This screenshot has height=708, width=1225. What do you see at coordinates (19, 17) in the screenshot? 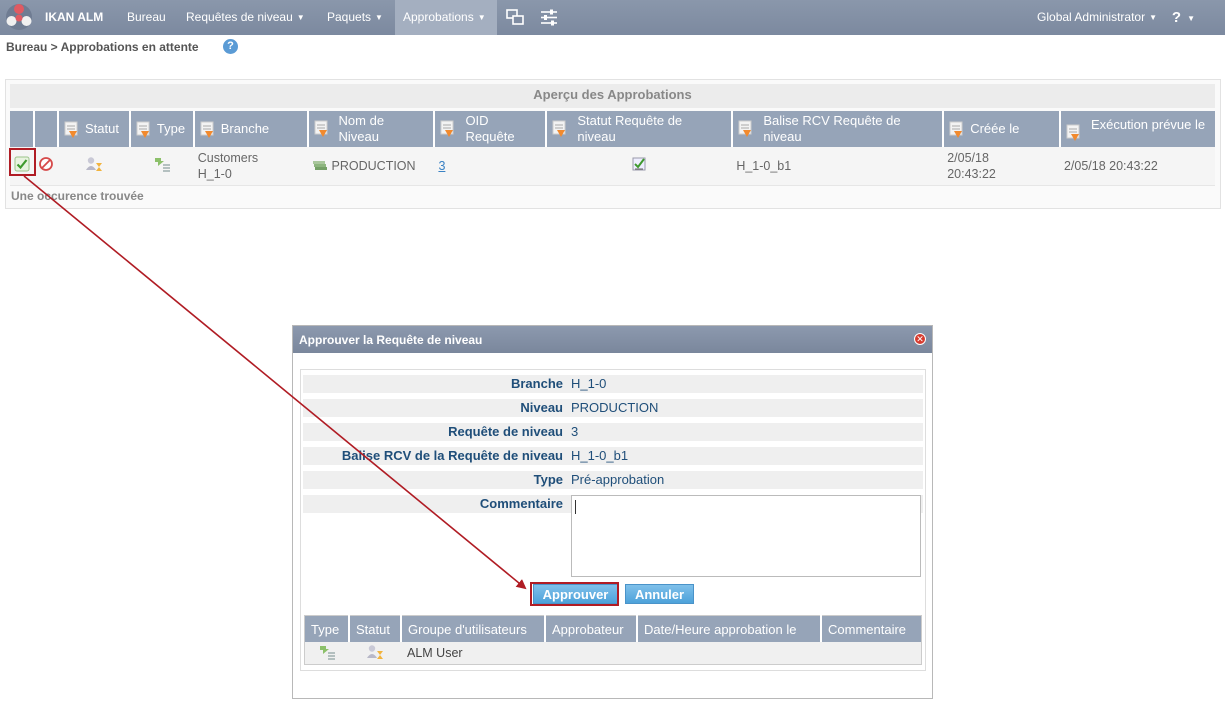
I see `ikan-logo-icon` at bounding box center [19, 17].